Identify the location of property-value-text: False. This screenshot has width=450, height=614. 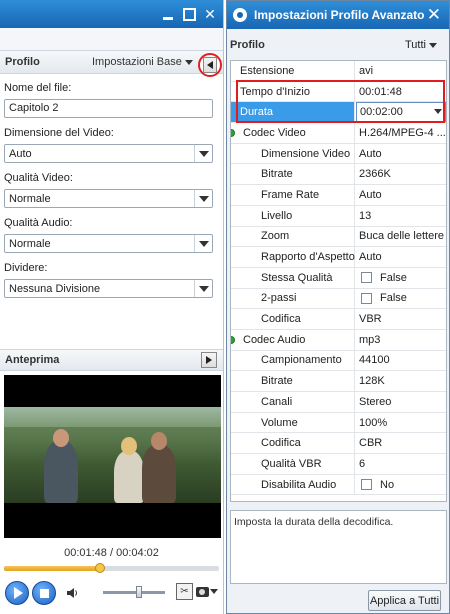
(393, 277).